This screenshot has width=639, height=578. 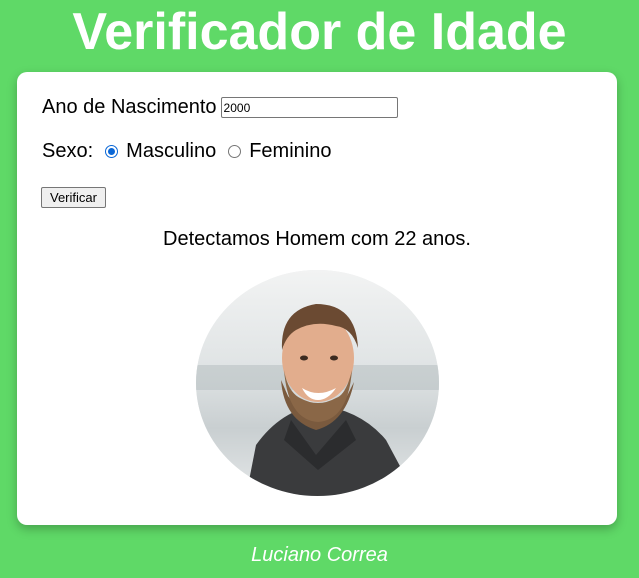 What do you see at coordinates (129, 107) in the screenshot?
I see `birth-year-label: Ano de Nascimento` at bounding box center [129, 107].